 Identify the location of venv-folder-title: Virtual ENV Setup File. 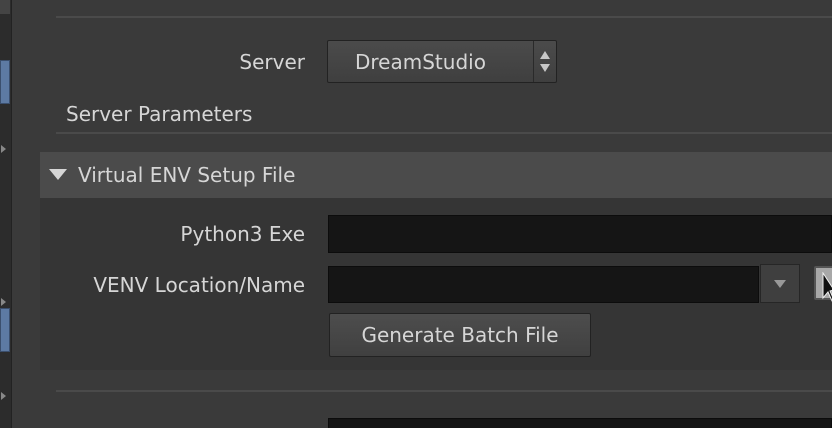
(187, 175).